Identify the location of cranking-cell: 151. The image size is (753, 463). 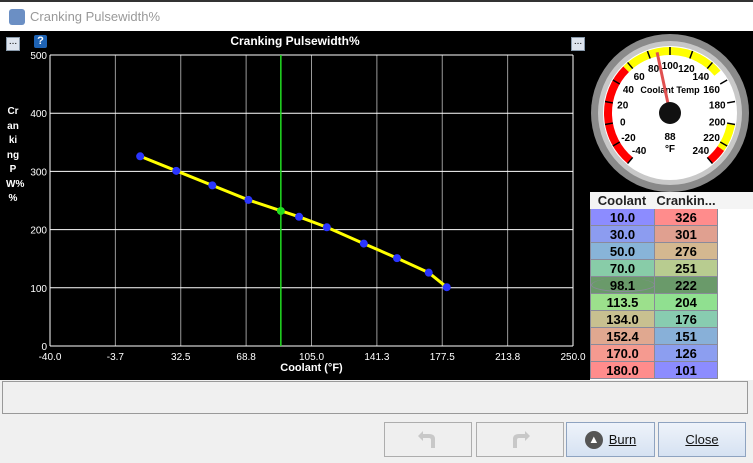
(686, 336).